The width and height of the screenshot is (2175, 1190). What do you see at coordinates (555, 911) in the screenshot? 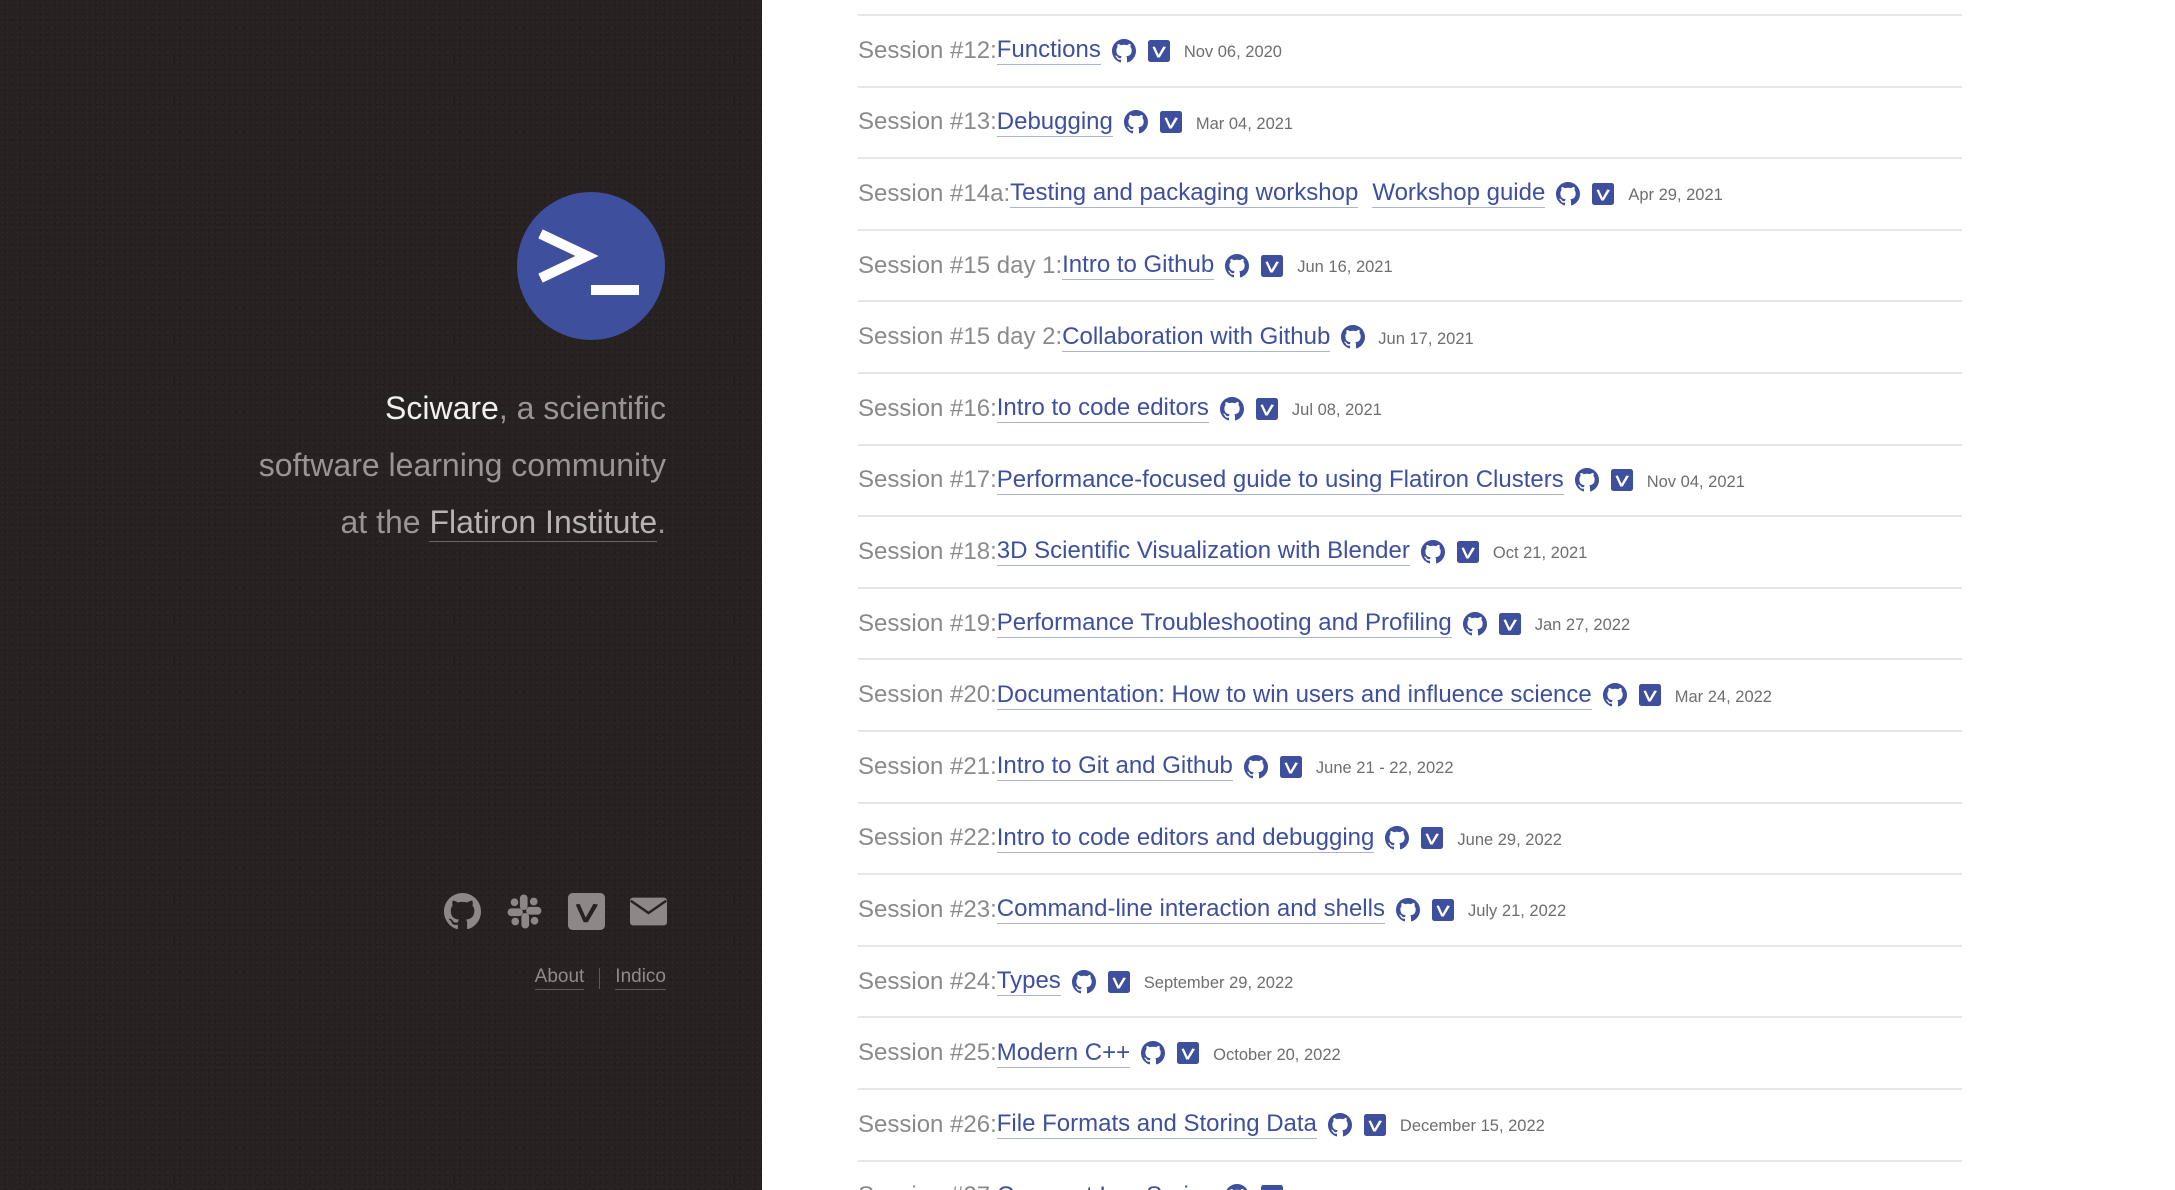
I see `social-links` at bounding box center [555, 911].